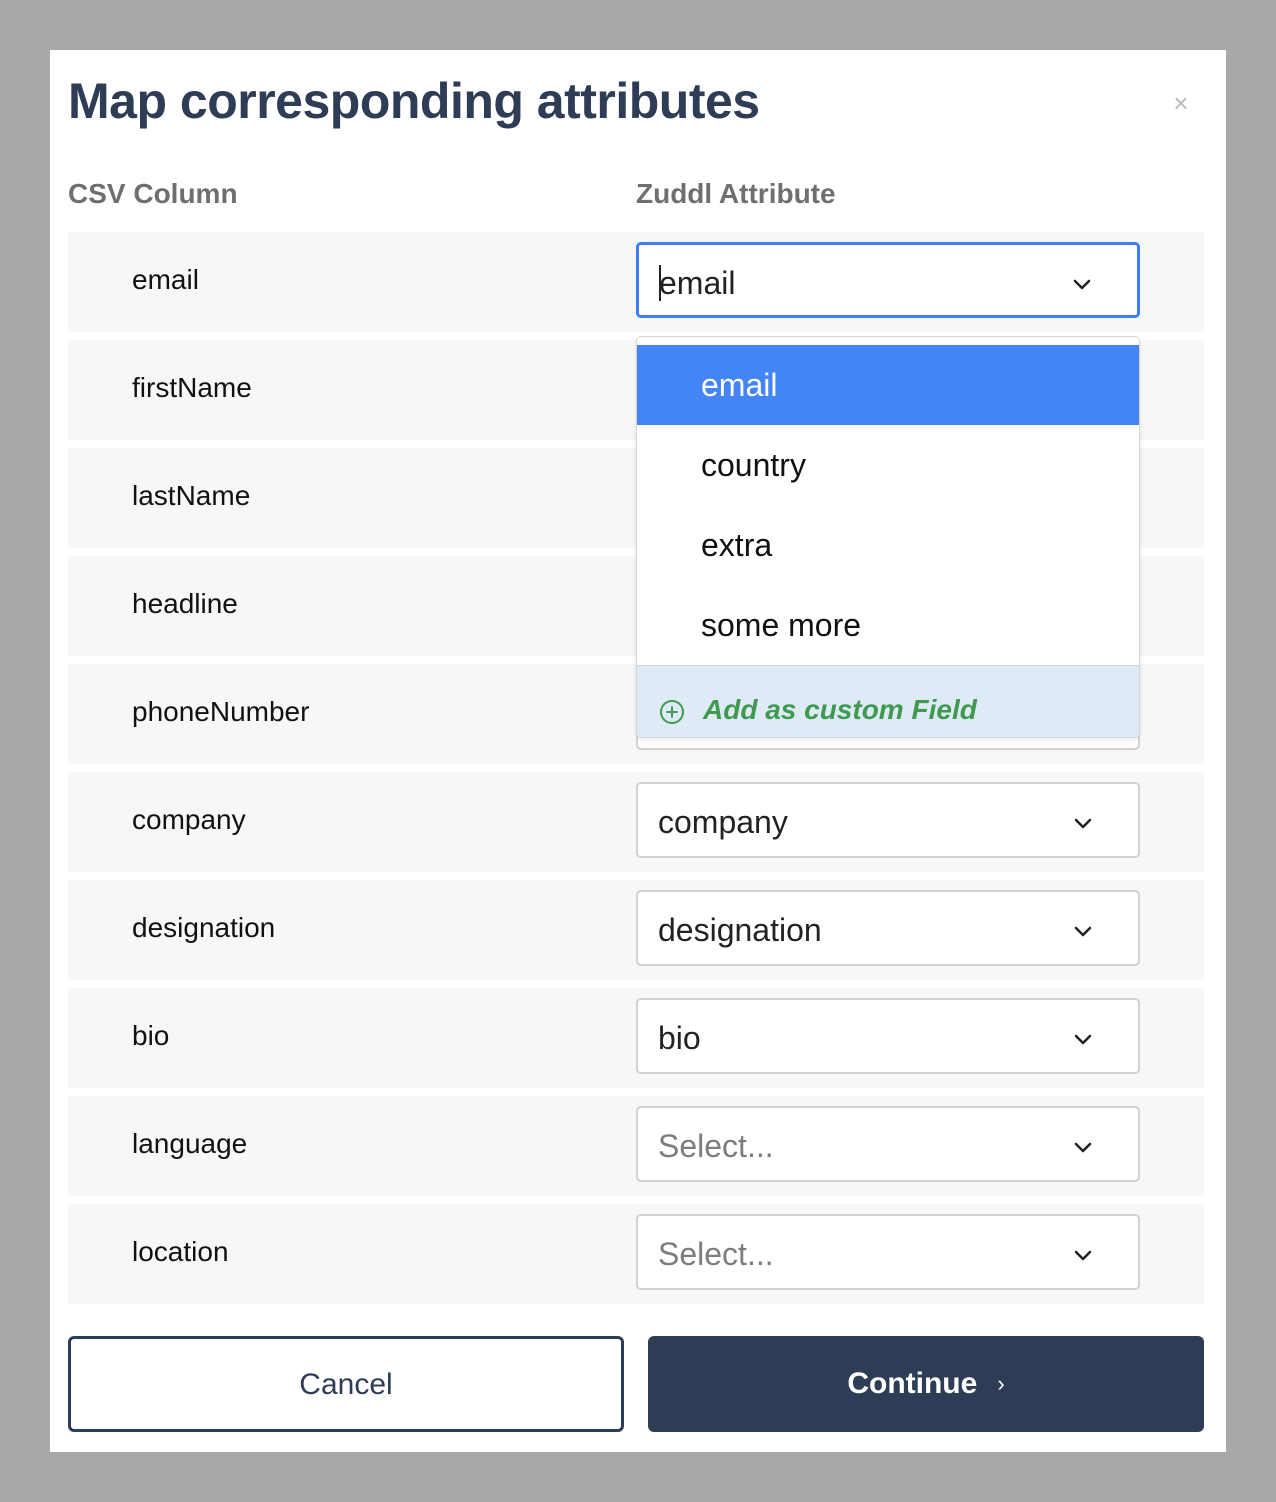 The width and height of the screenshot is (1276, 1502). What do you see at coordinates (165, 279) in the screenshot?
I see `csv-column-label: email` at bounding box center [165, 279].